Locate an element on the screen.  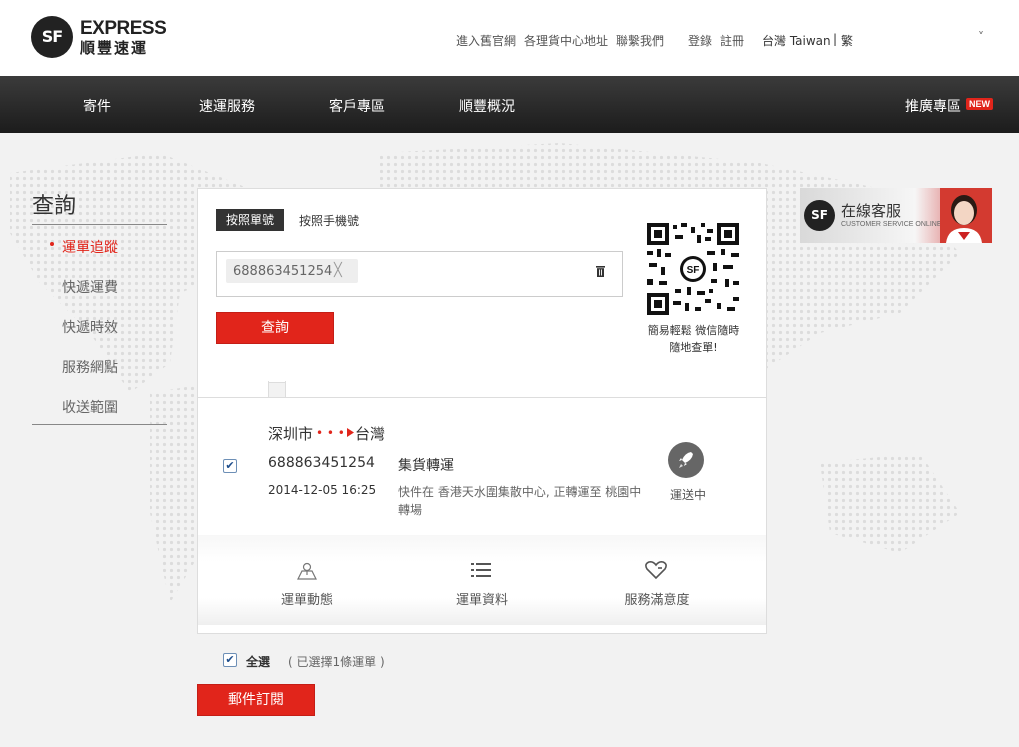
origin-city: 深圳市 is located at coordinates (291, 434).